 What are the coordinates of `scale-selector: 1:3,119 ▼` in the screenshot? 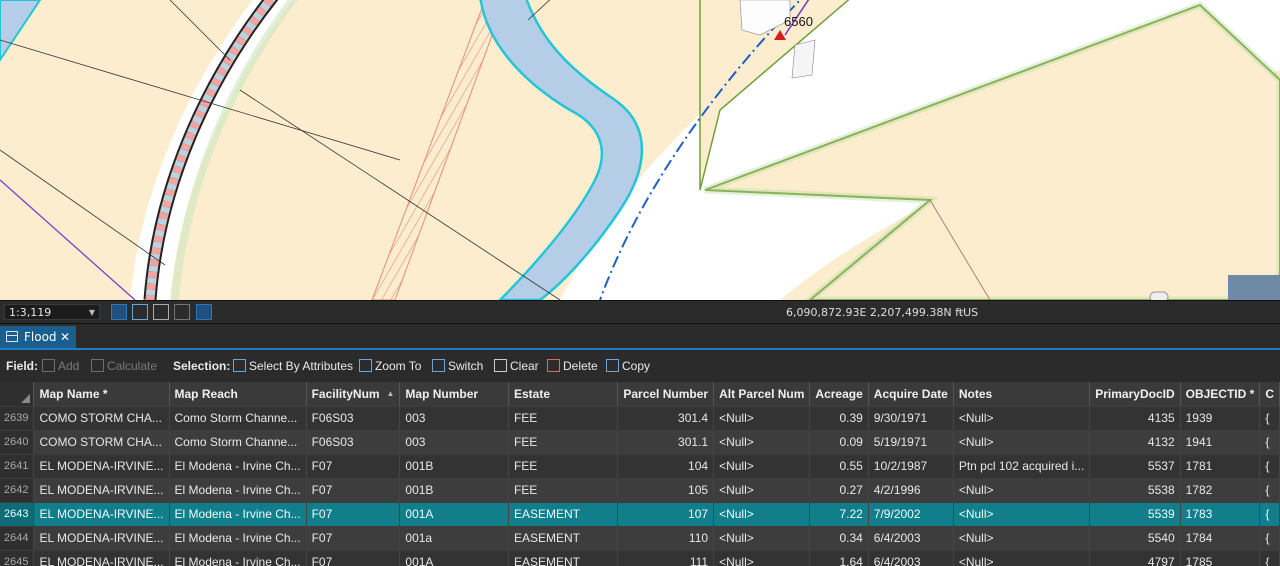 It's located at (52, 312).